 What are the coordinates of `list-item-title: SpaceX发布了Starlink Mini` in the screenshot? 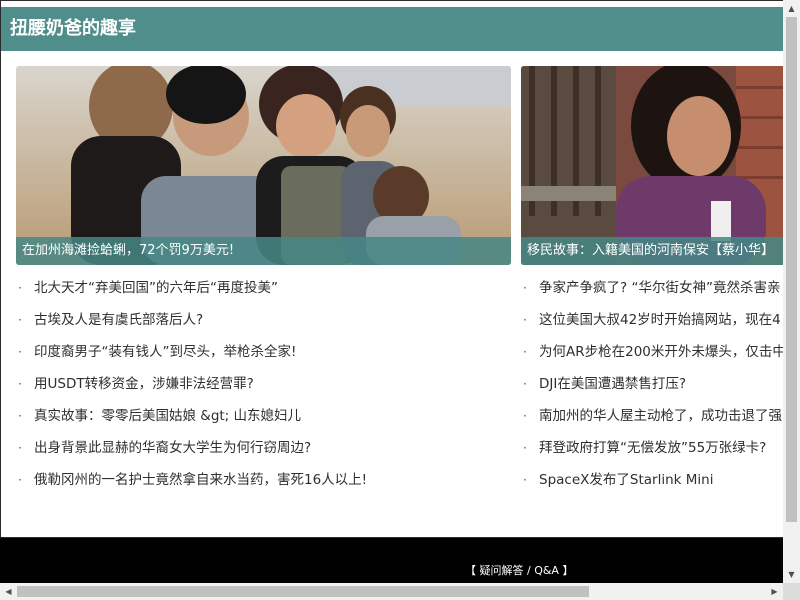 It's located at (626, 480).